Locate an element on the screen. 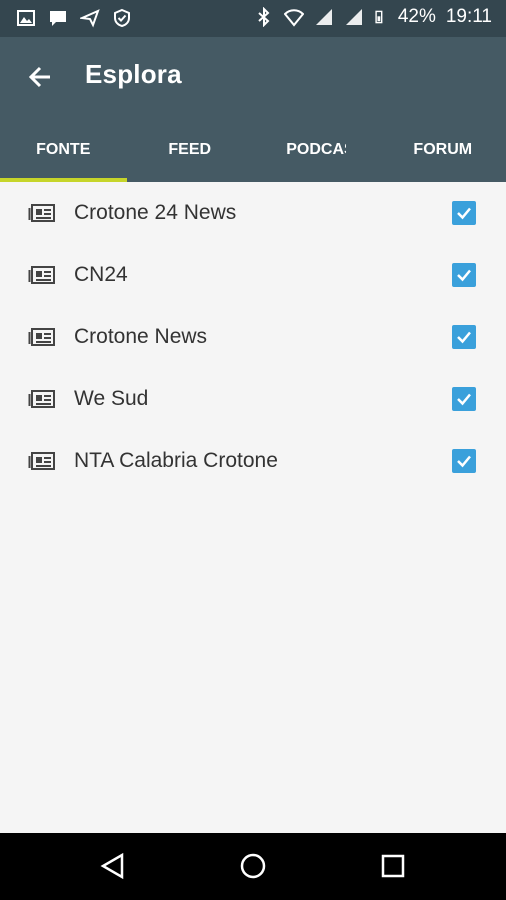 This screenshot has height=900, width=506. tab-label: FORUM is located at coordinates (443, 149).